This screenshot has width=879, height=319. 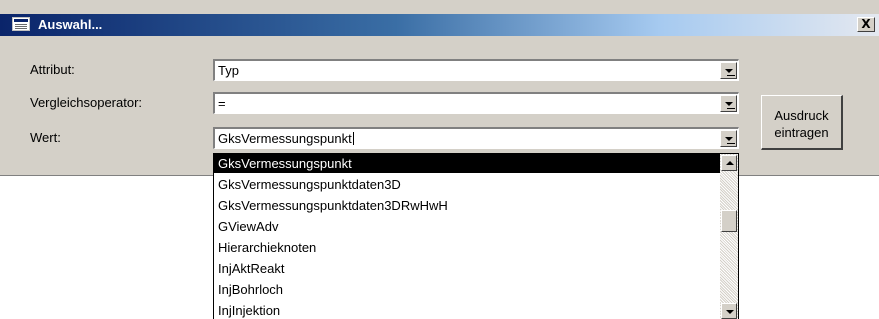 I want to click on wert-value-wrap: GksVermessungspunkt, so click(x=286, y=138).